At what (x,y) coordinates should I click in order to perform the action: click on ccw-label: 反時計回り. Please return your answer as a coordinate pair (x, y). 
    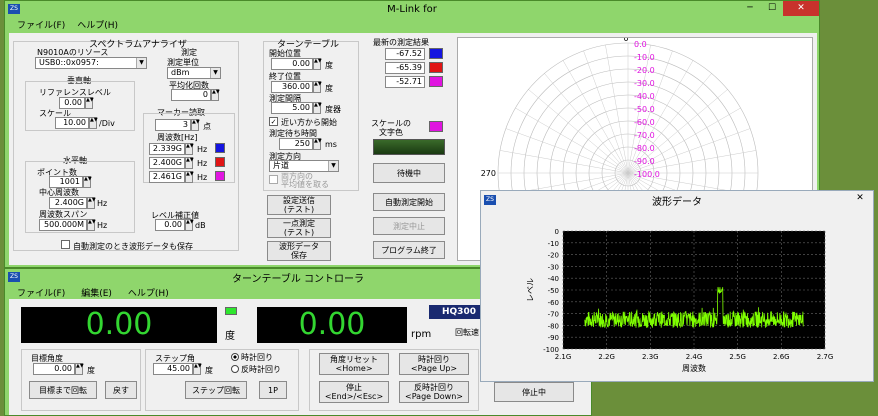
    Looking at the image, I should click on (261, 369).